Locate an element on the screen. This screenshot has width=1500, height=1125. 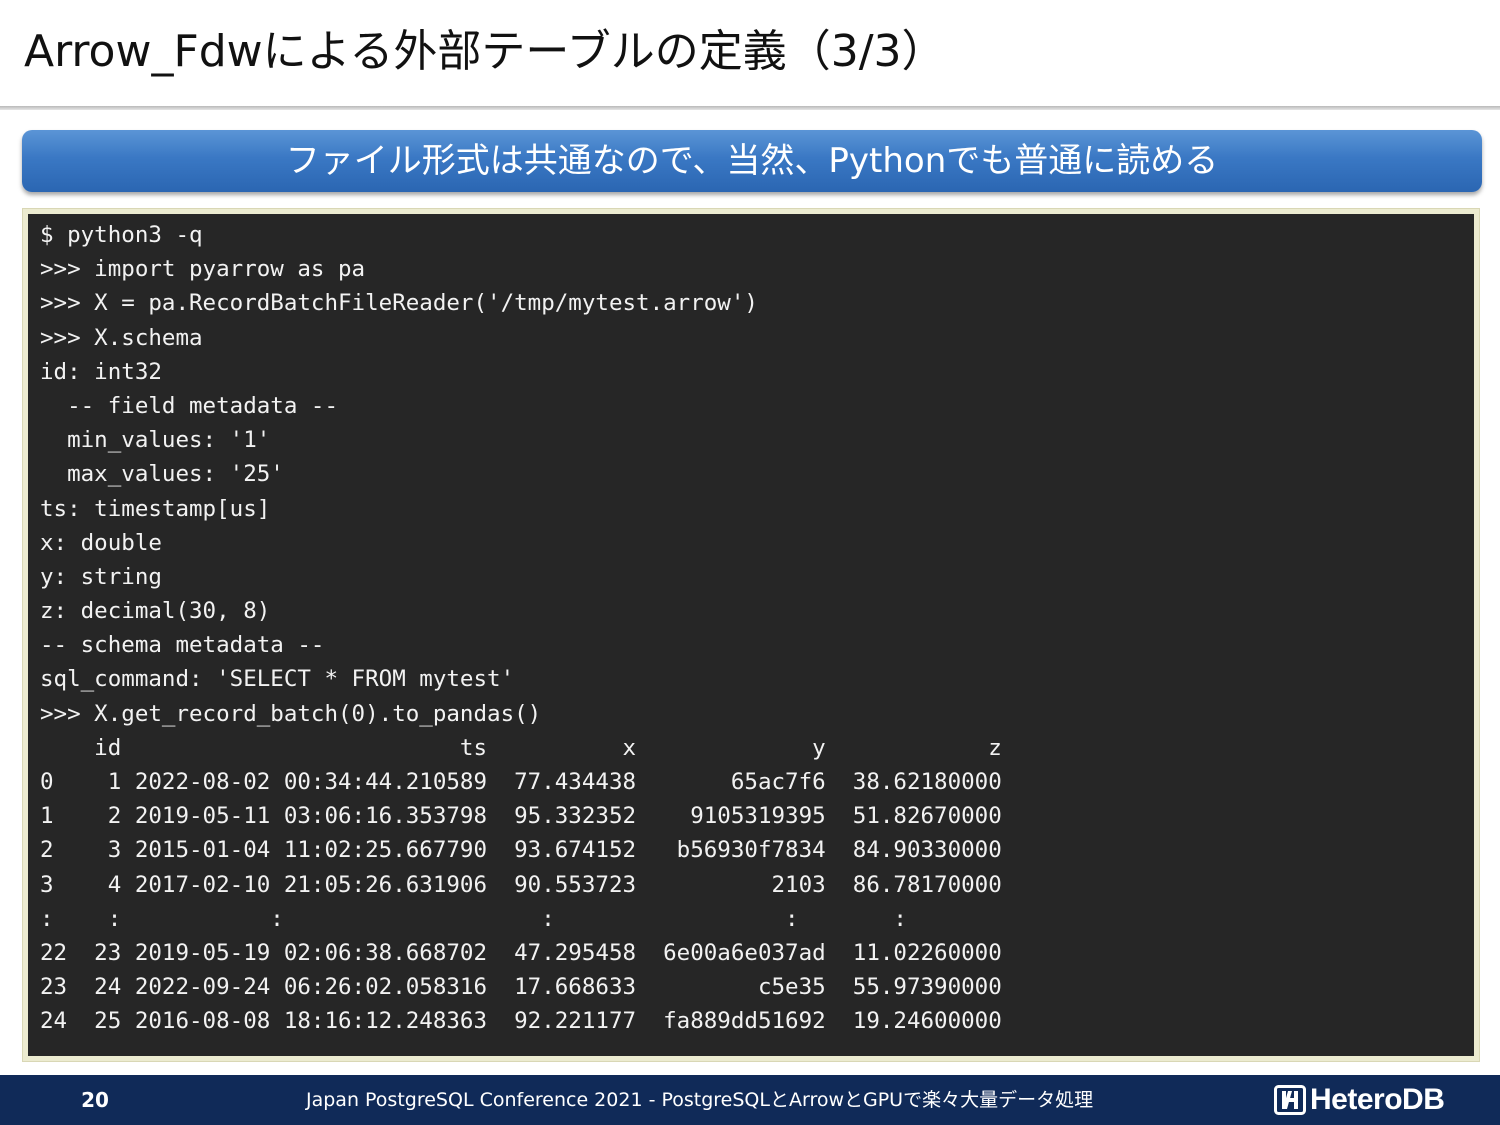
heterodb-logo: HeteroDB is located at coordinates (1359, 1099).